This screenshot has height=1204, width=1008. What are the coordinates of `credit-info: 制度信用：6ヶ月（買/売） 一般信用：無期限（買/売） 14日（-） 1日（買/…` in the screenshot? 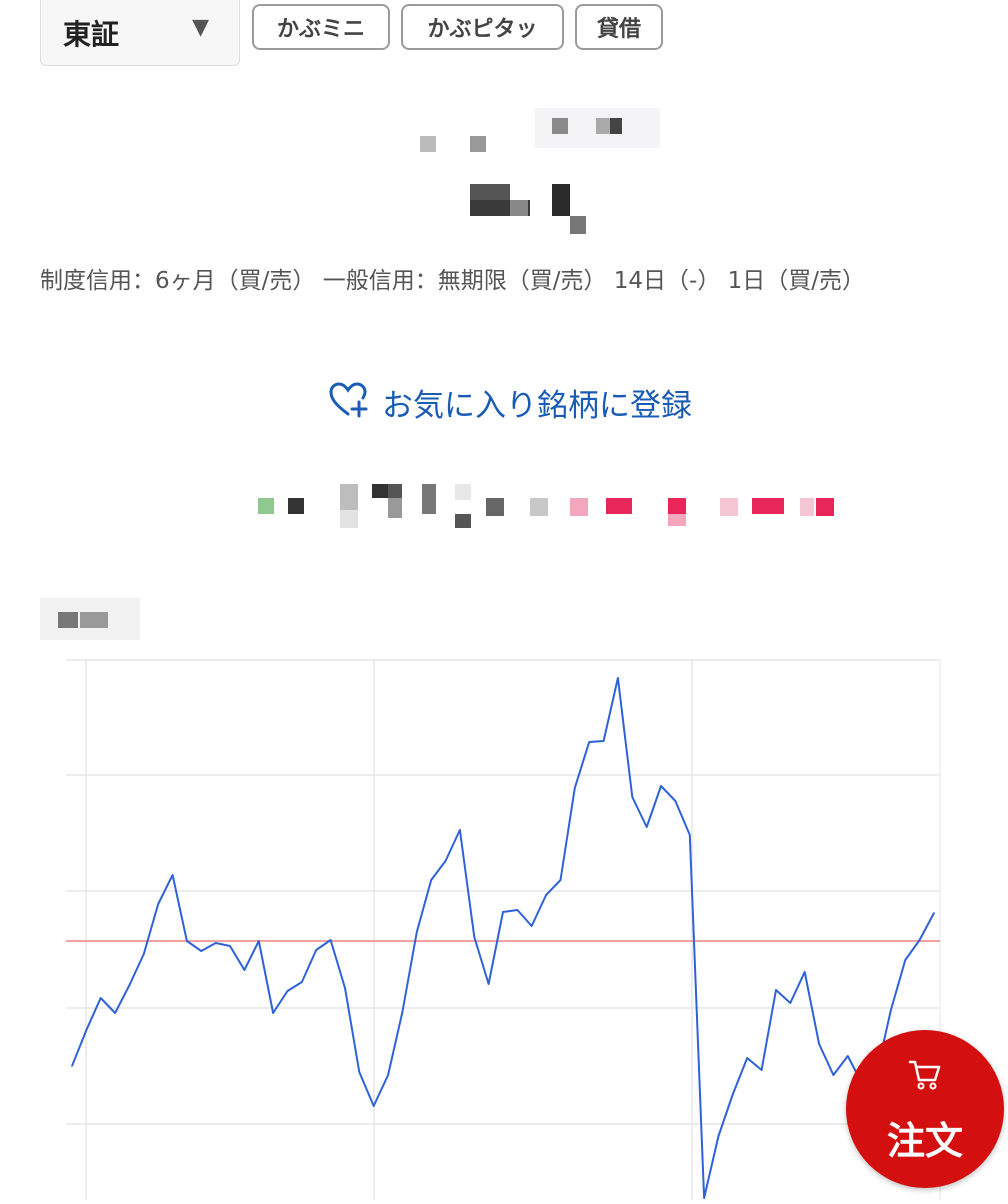 It's located at (453, 281).